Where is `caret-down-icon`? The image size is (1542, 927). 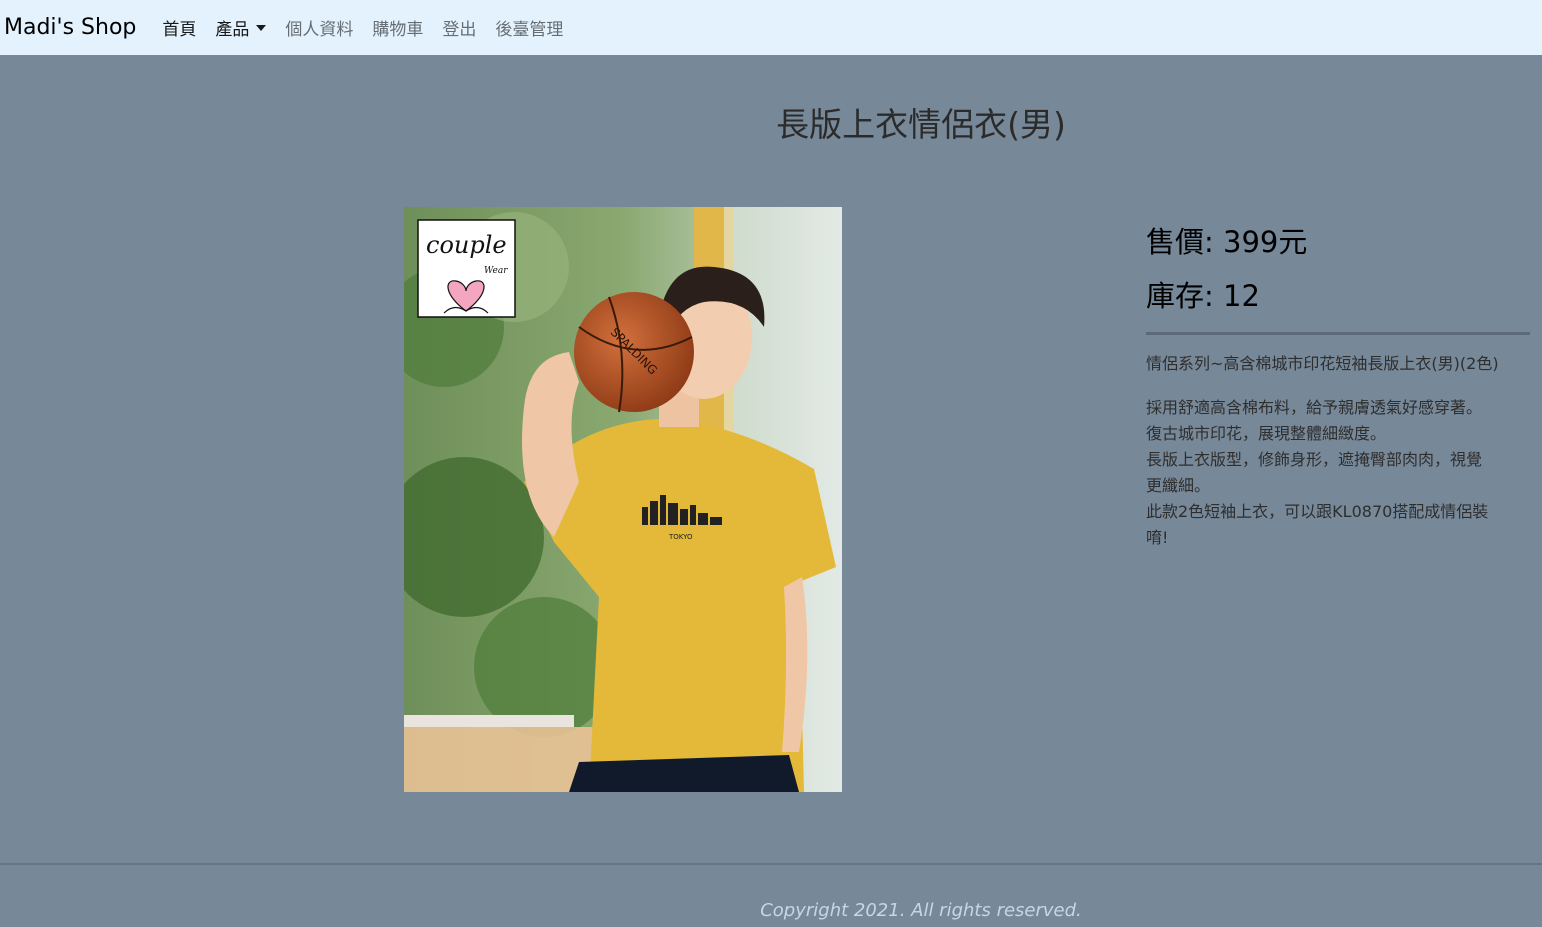 caret-down-icon is located at coordinates (261, 27).